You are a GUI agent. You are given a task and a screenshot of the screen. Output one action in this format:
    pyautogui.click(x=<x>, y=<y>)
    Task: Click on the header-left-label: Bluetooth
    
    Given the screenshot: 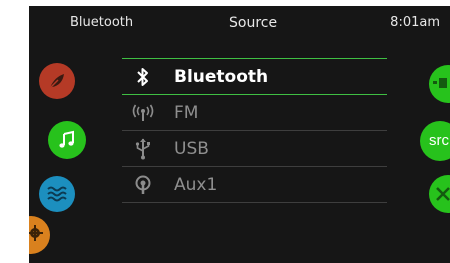 What is the action you would take?
    pyautogui.click(x=102, y=22)
    